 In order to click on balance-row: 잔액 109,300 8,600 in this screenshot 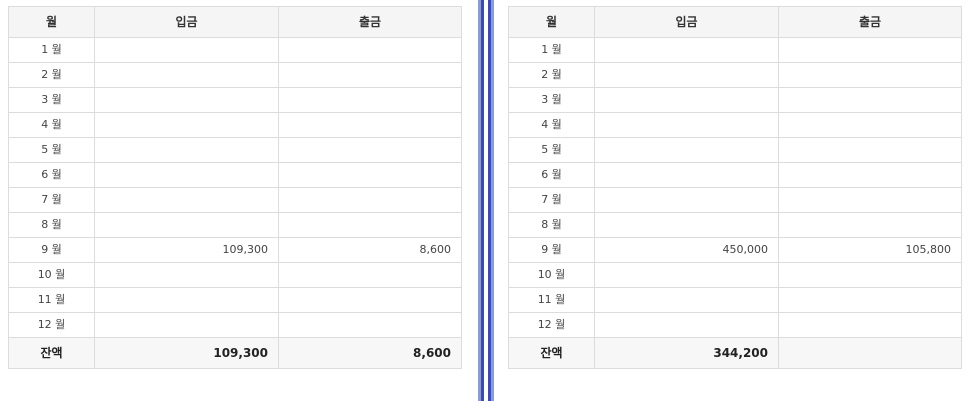, I will do `click(235, 353)`.